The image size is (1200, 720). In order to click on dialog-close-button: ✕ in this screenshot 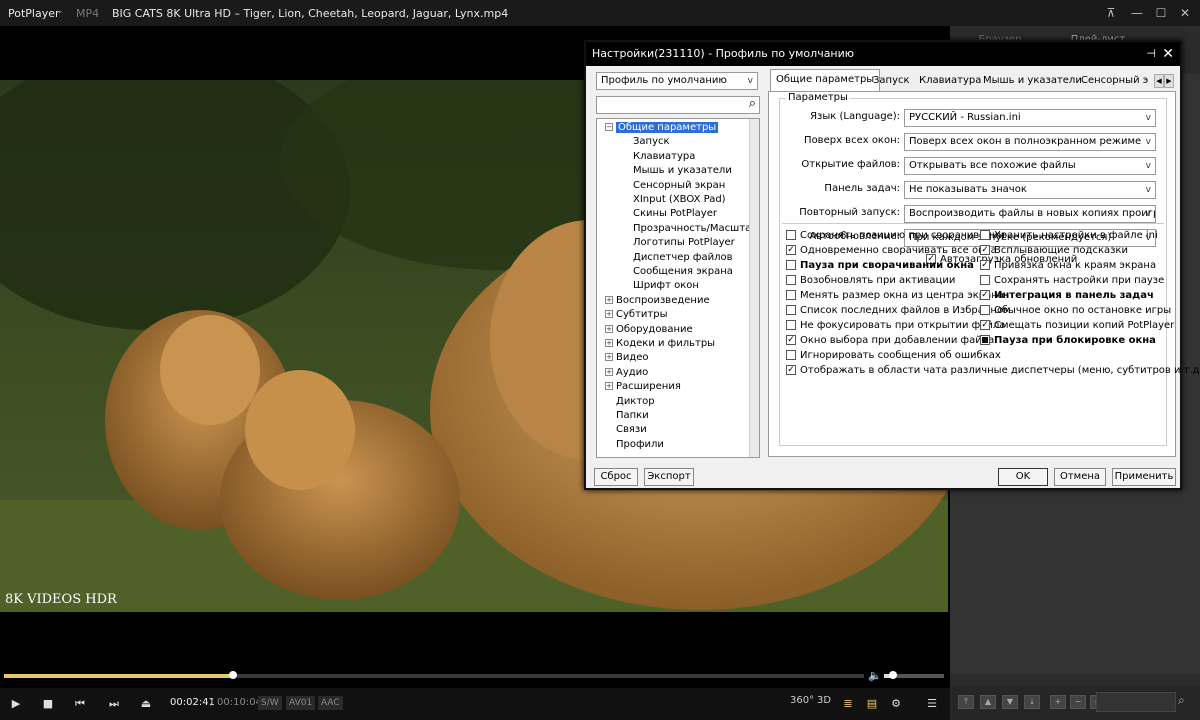, I will do `click(1168, 54)`.